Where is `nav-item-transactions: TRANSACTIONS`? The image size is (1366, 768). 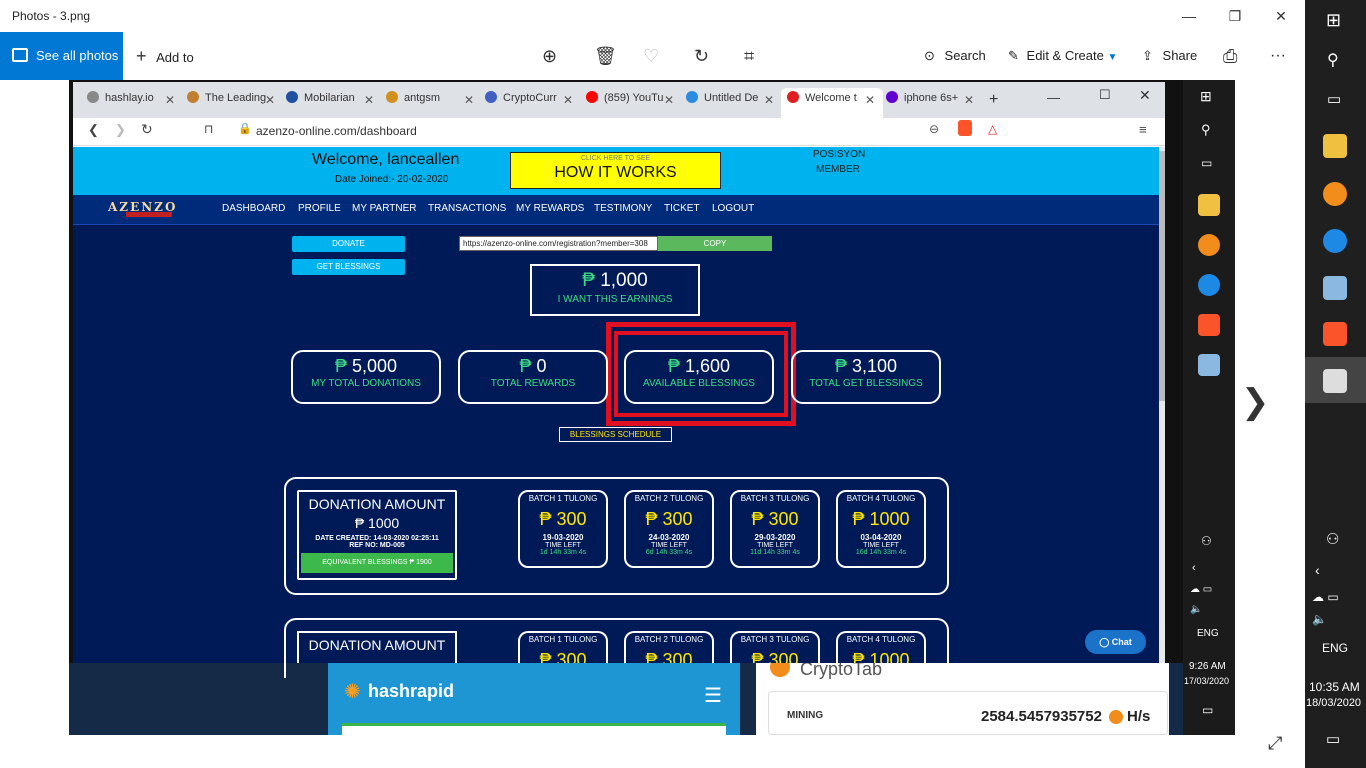
nav-item-transactions: TRANSACTIONS is located at coordinates (467, 208).